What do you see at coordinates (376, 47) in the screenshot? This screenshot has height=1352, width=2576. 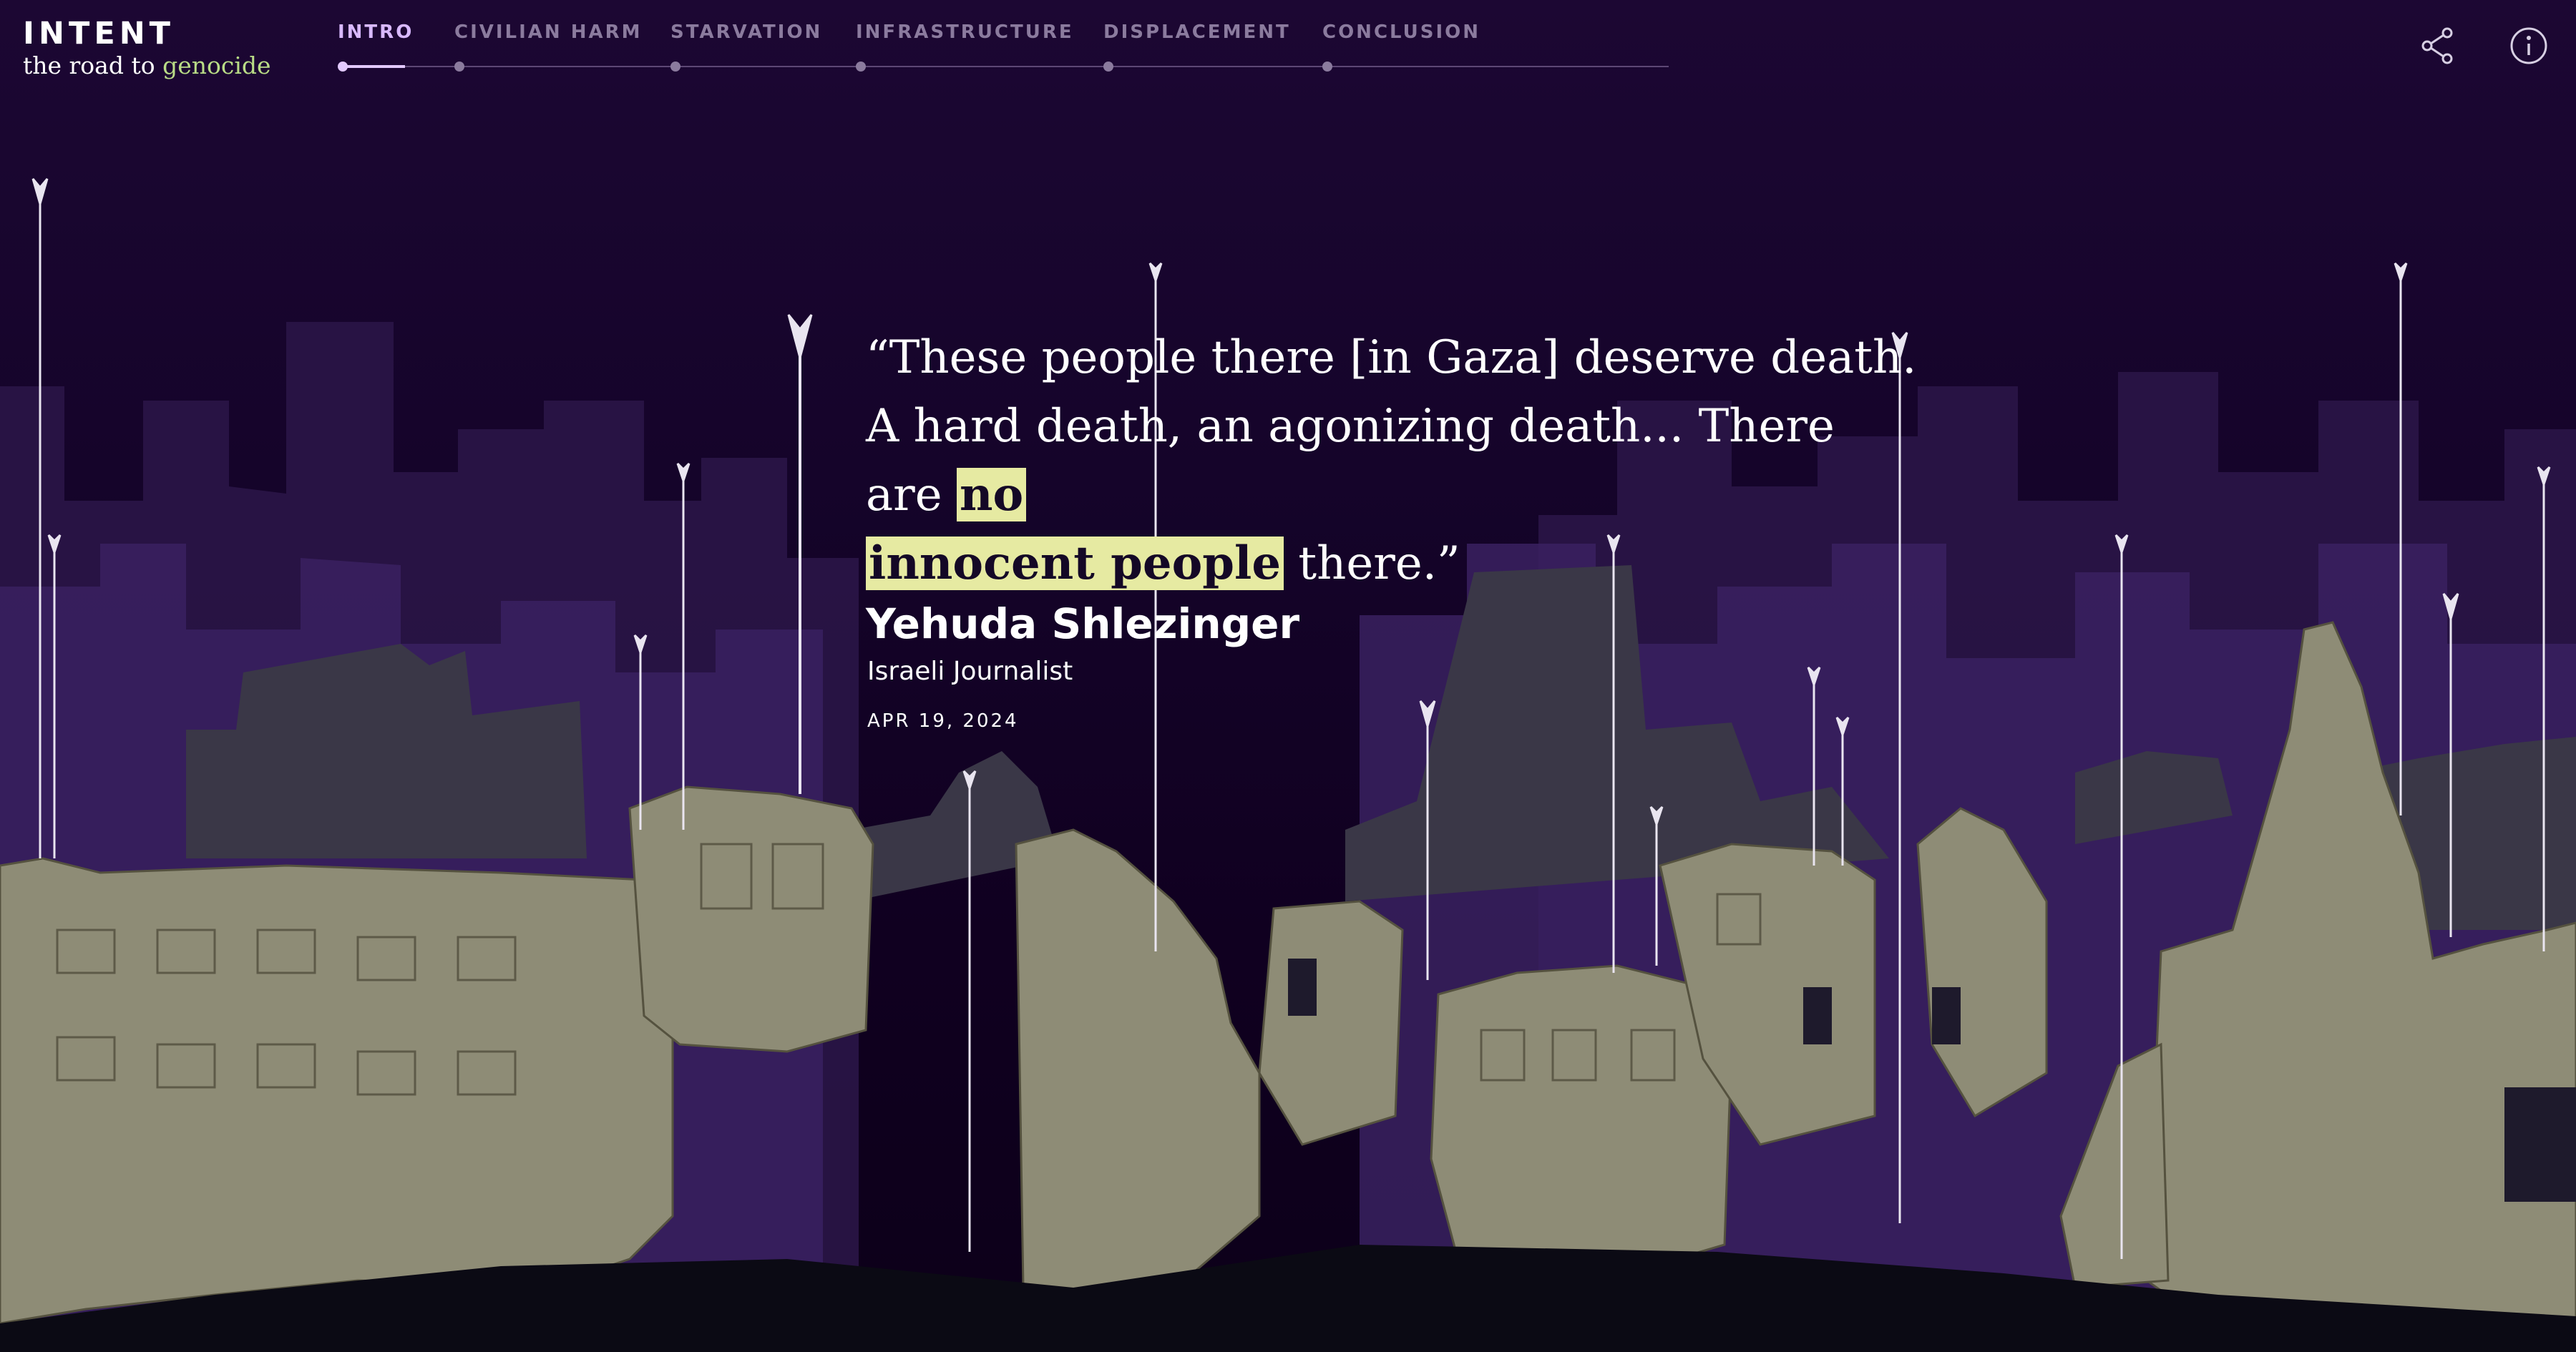 I see `nav-item-intro: INTRO` at bounding box center [376, 47].